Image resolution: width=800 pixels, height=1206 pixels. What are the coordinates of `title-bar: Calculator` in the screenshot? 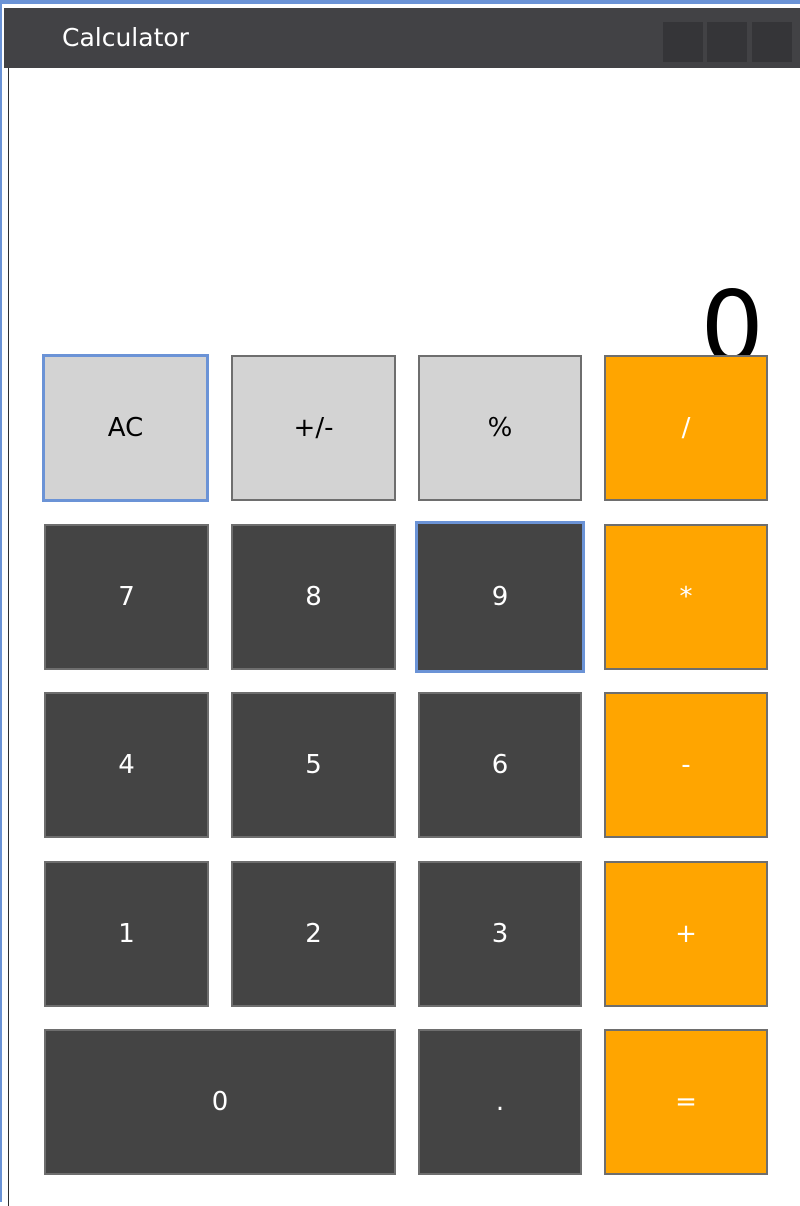 It's located at (402, 38).